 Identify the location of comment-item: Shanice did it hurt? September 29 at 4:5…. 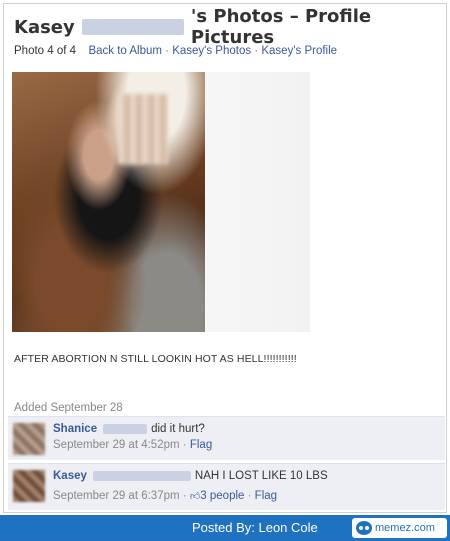
(226, 438).